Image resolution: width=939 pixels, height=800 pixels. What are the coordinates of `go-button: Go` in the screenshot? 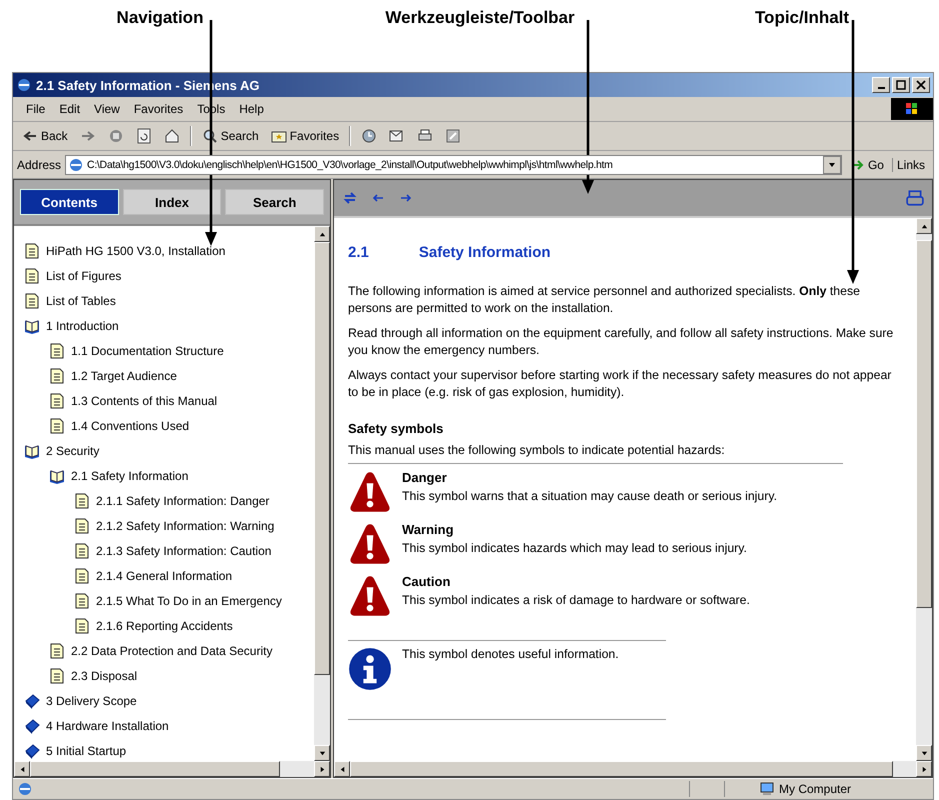 It's located at (867, 164).